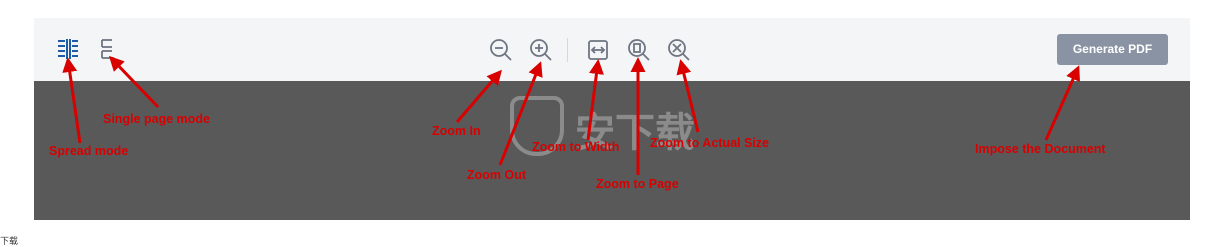 The image size is (1216, 247). What do you see at coordinates (1040, 149) in the screenshot?
I see `annotation-impose-document: Impose the Document` at bounding box center [1040, 149].